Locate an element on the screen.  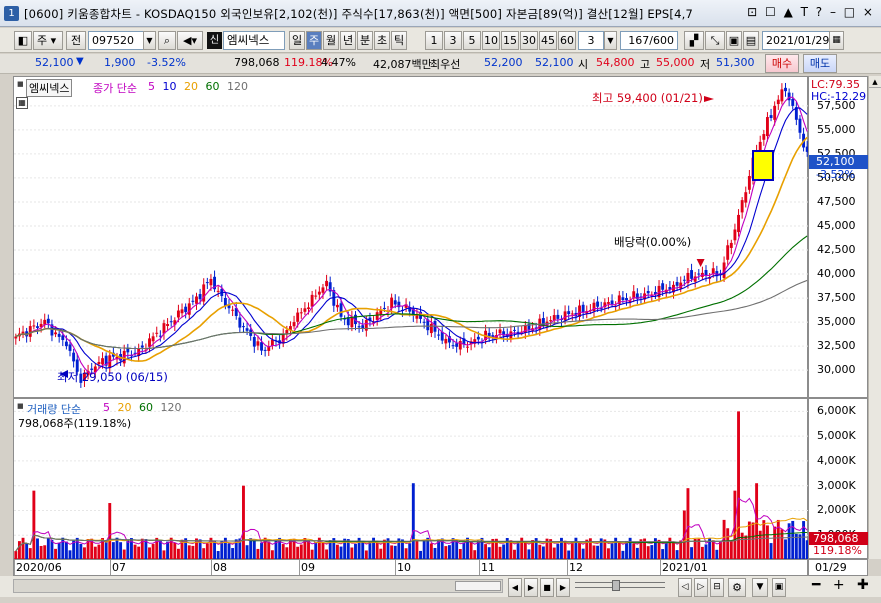
save-icon: ▣ is located at coordinates (734, 40).